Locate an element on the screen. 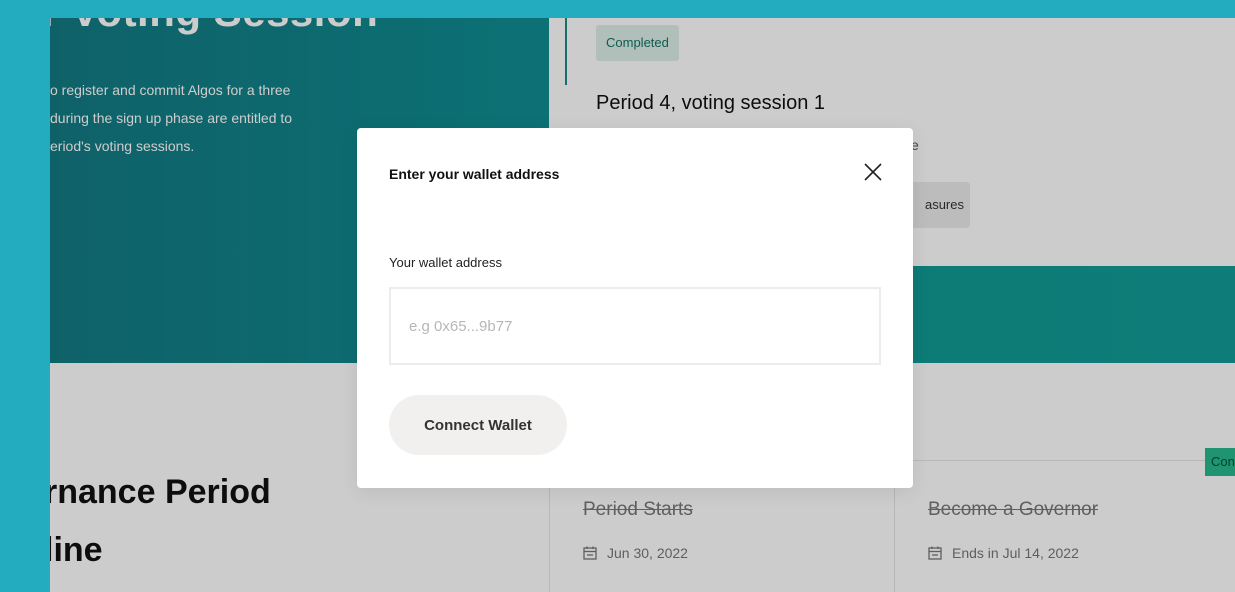 The image size is (1235, 592). close-icon is located at coordinates (873, 174).